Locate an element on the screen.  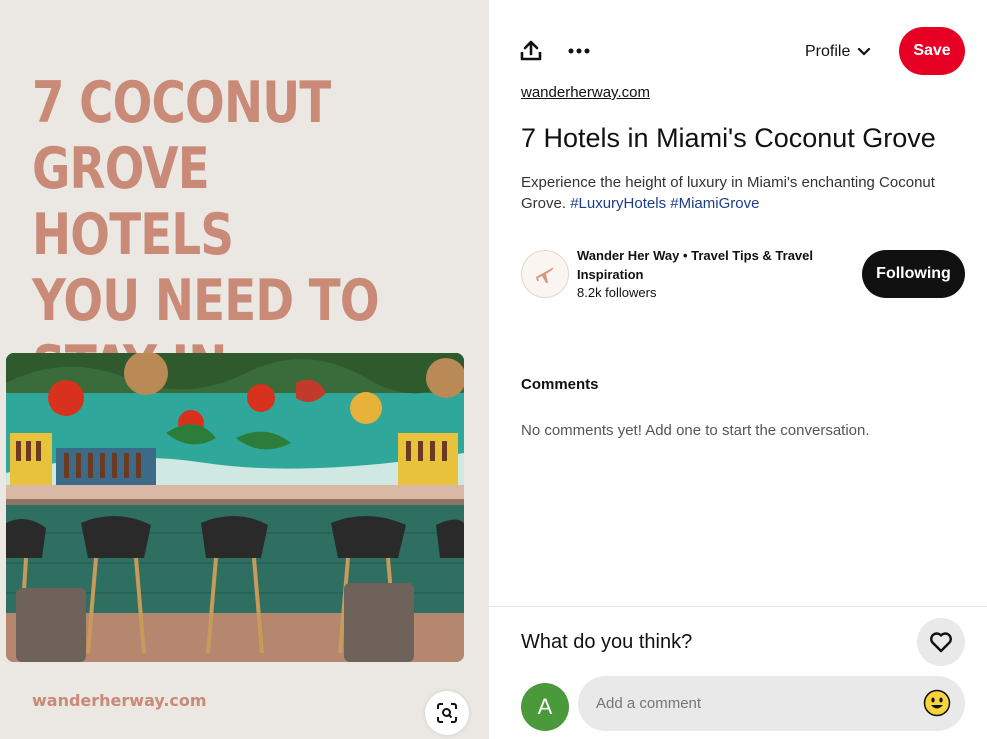
share-button is located at coordinates (531, 51).